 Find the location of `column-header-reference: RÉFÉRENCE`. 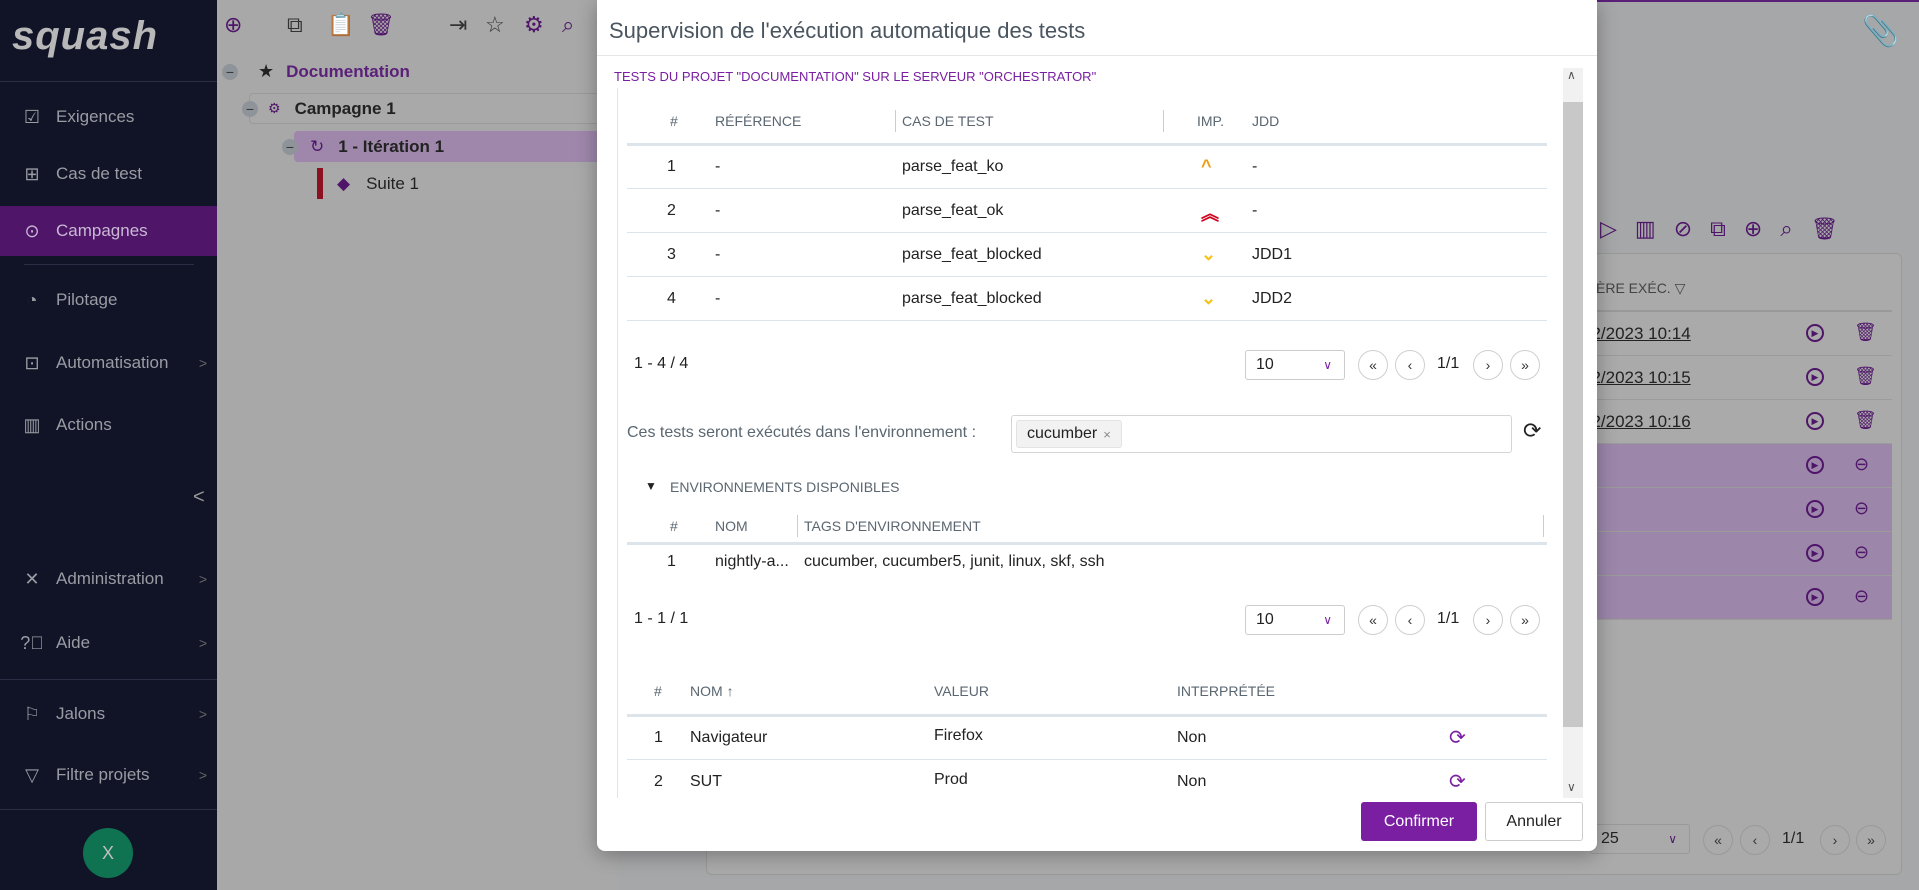

column-header-reference: RÉFÉRENCE is located at coordinates (758, 121).